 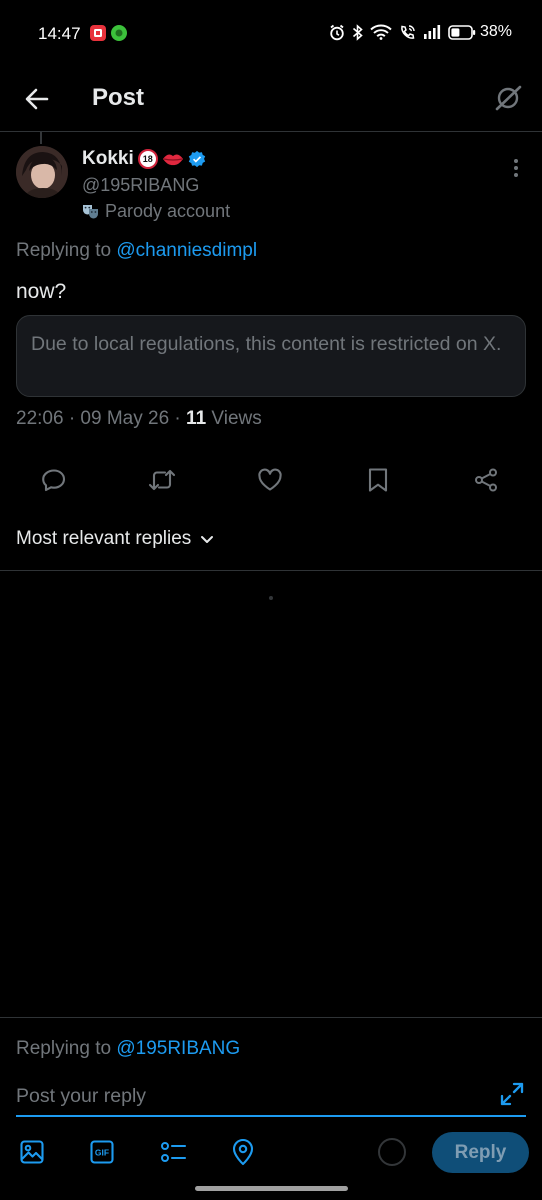 What do you see at coordinates (168, 211) in the screenshot?
I see `parody-label-text: Parody account` at bounding box center [168, 211].